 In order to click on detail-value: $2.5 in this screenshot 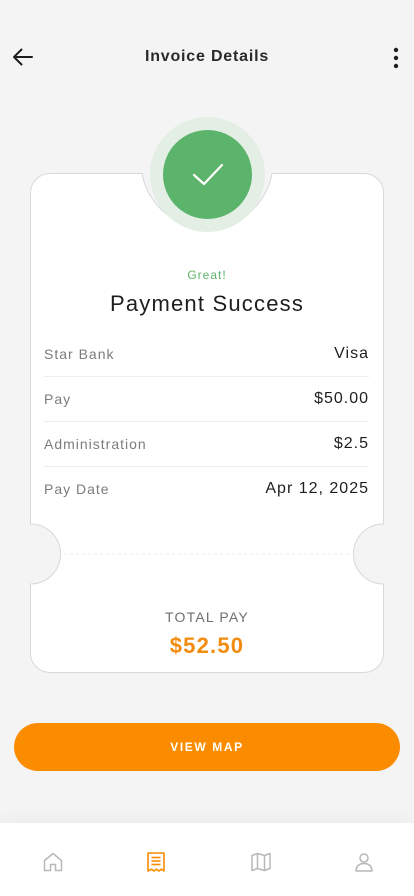, I will do `click(351, 443)`.